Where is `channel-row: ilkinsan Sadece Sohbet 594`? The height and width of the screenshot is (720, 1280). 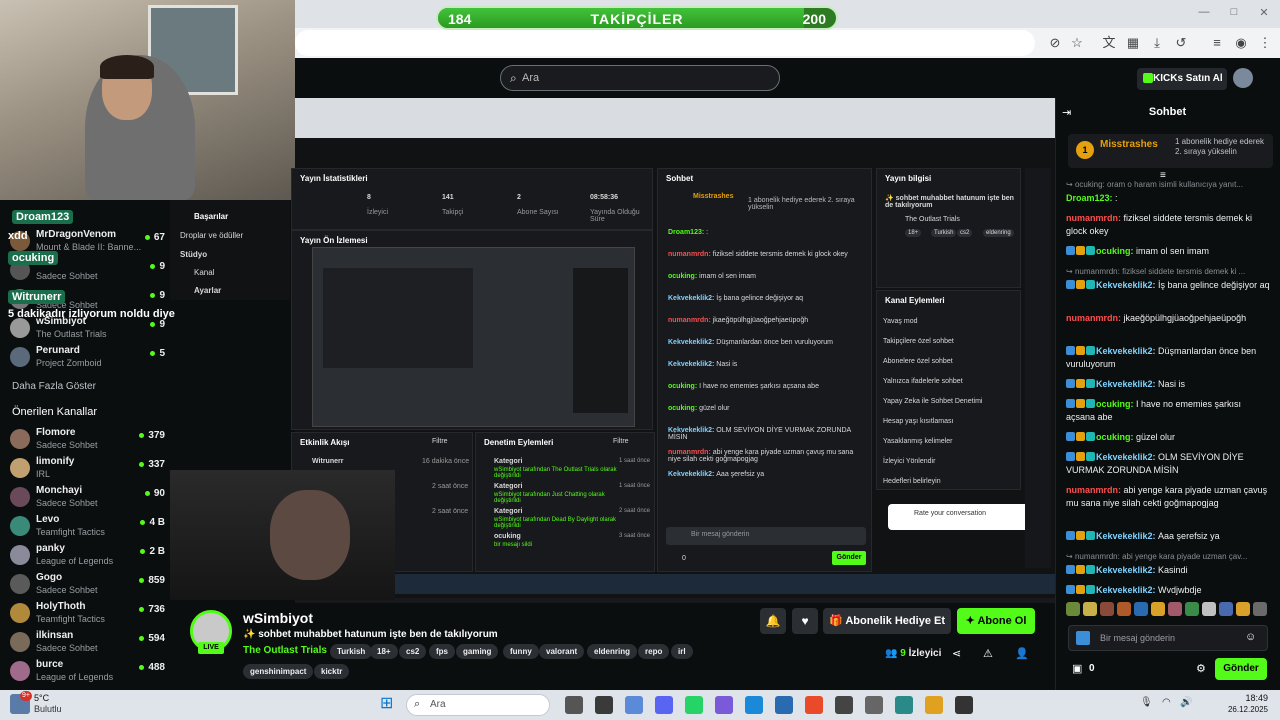 channel-row: ilkinsan Sadece Sohbet 594 is located at coordinates (87, 643).